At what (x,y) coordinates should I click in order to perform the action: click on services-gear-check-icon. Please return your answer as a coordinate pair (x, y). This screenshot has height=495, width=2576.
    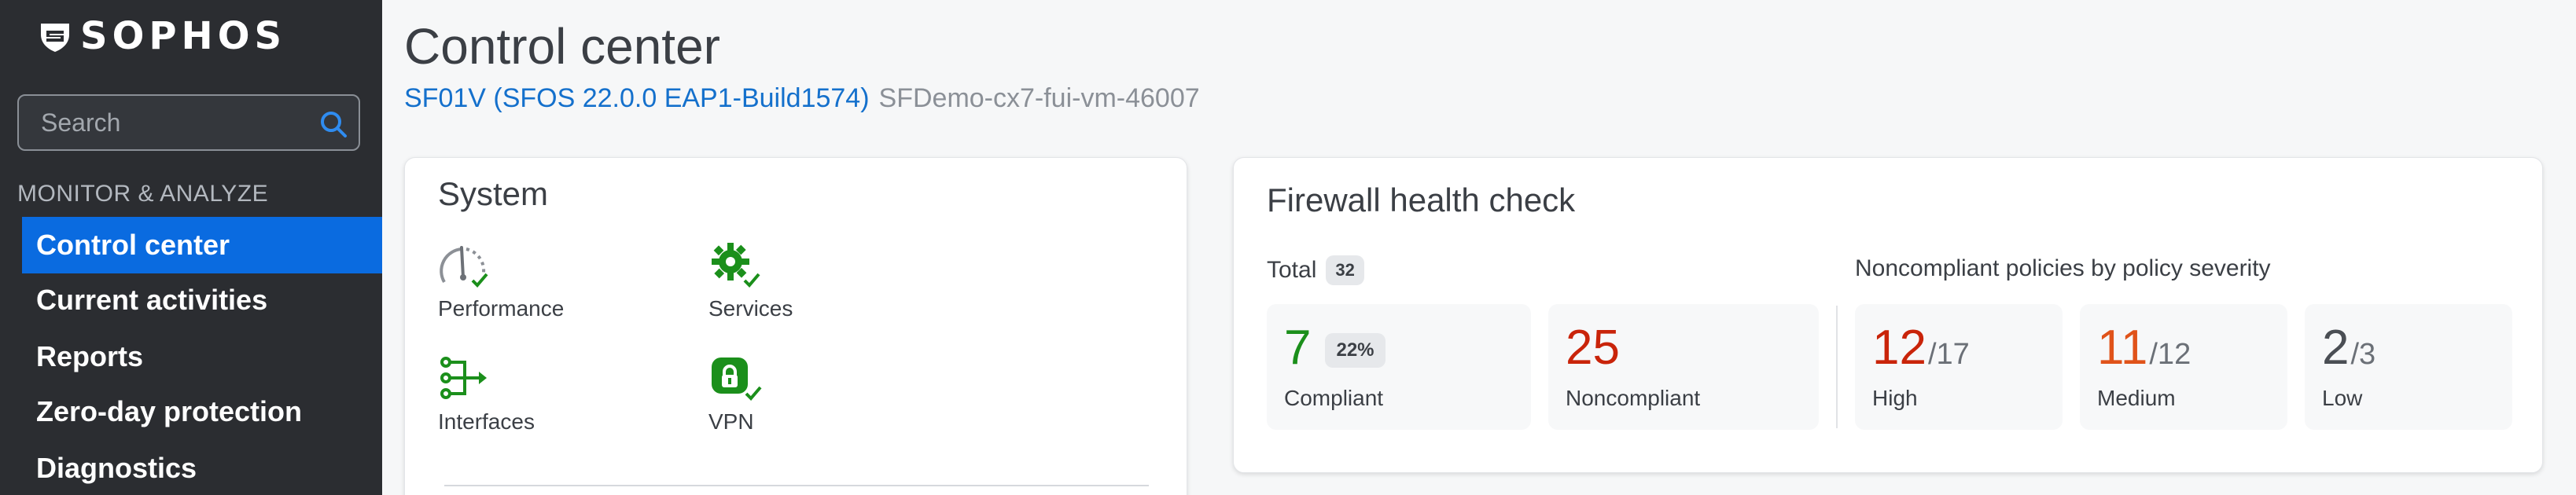
    Looking at the image, I should click on (736, 265).